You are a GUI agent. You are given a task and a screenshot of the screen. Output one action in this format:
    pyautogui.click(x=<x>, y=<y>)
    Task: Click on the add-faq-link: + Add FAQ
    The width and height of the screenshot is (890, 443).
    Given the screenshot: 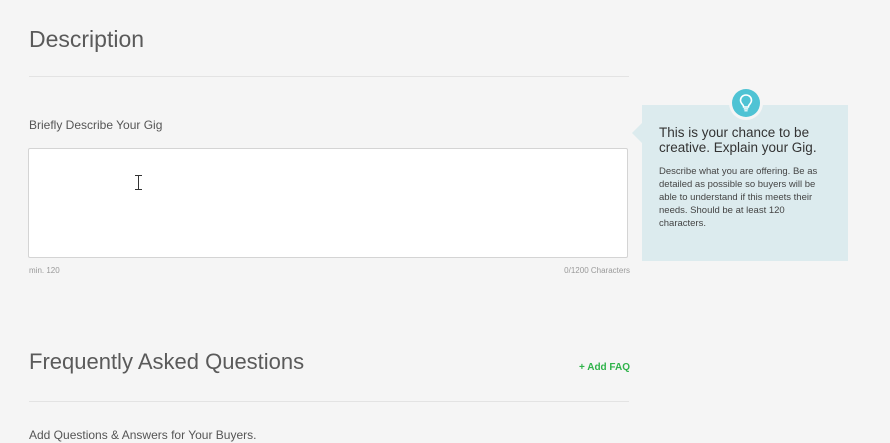 What is the action you would take?
    pyautogui.click(x=604, y=367)
    